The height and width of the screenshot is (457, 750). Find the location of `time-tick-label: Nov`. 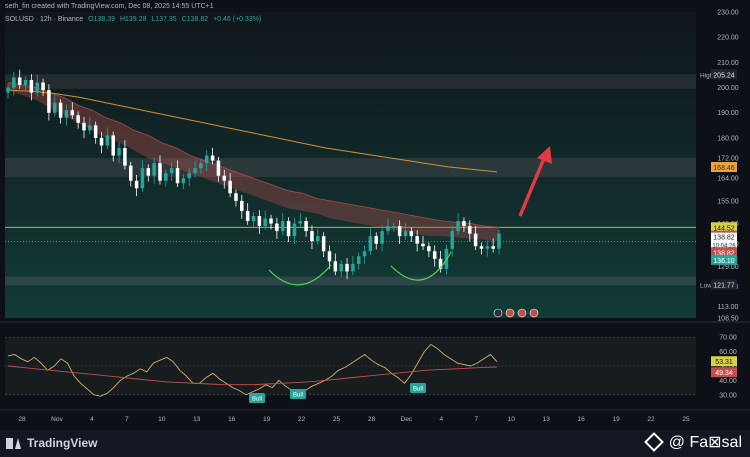

time-tick-label: Nov is located at coordinates (57, 419).